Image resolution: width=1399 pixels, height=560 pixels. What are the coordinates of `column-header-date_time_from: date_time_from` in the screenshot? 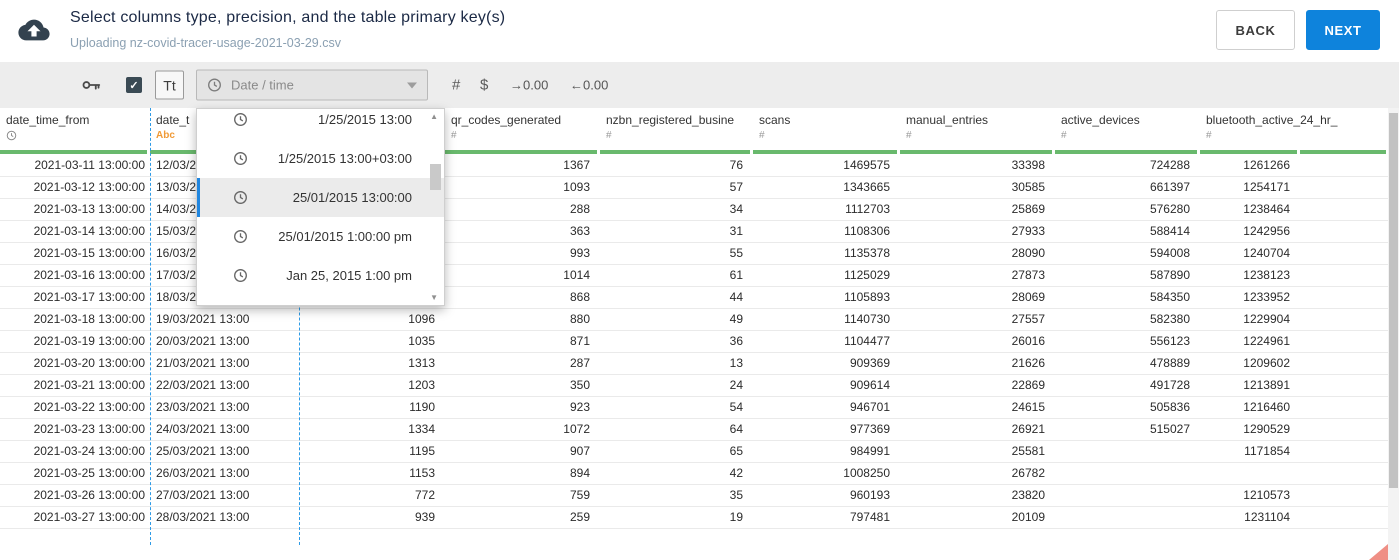 It's located at (75, 129).